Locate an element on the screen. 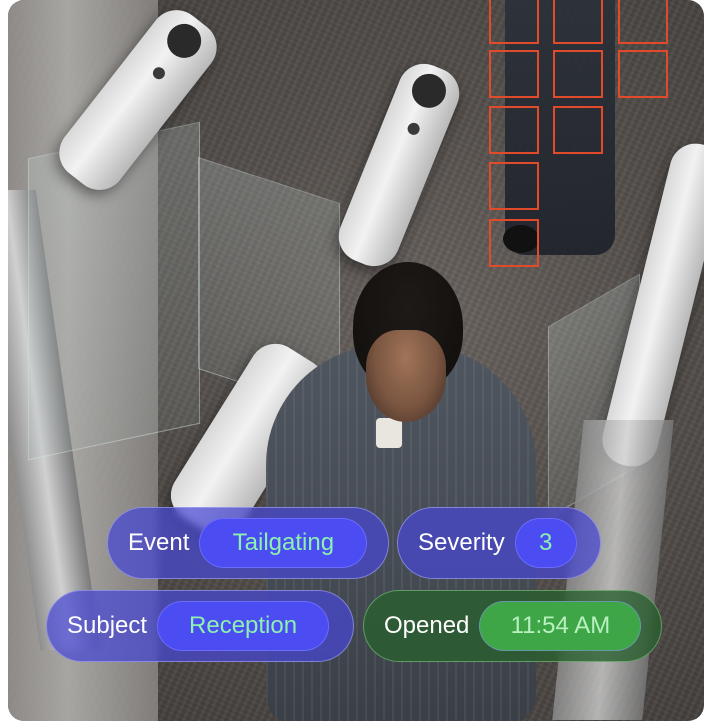 This screenshot has height=721, width=712. severity-tag: Severity 3 is located at coordinates (499, 543).